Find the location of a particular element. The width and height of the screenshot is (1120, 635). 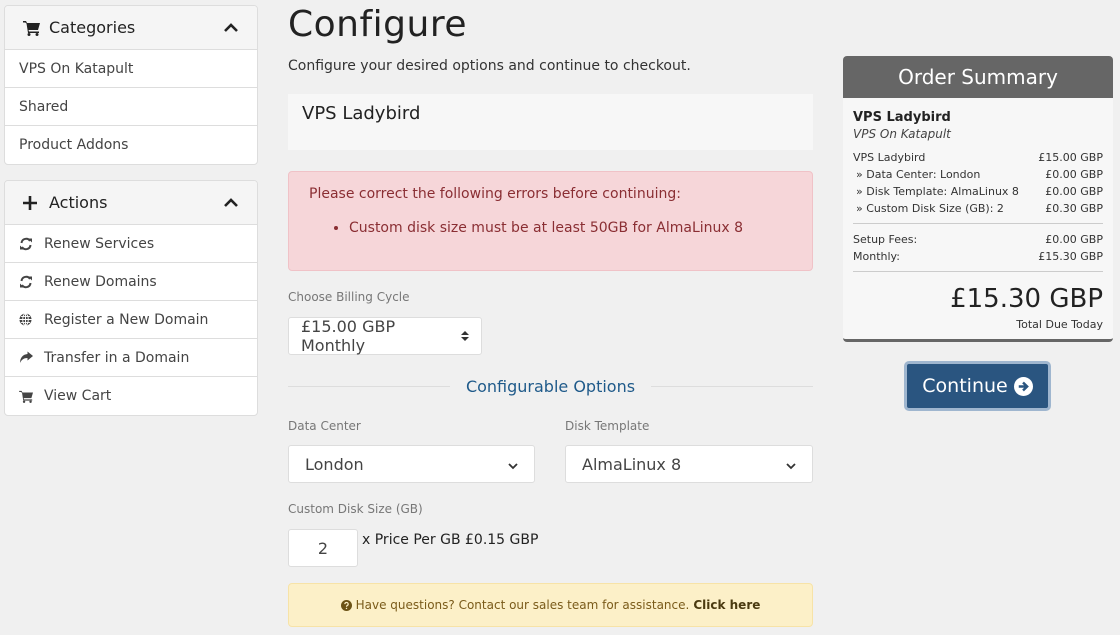

categories-panel-heading: Categories is located at coordinates (131, 28).